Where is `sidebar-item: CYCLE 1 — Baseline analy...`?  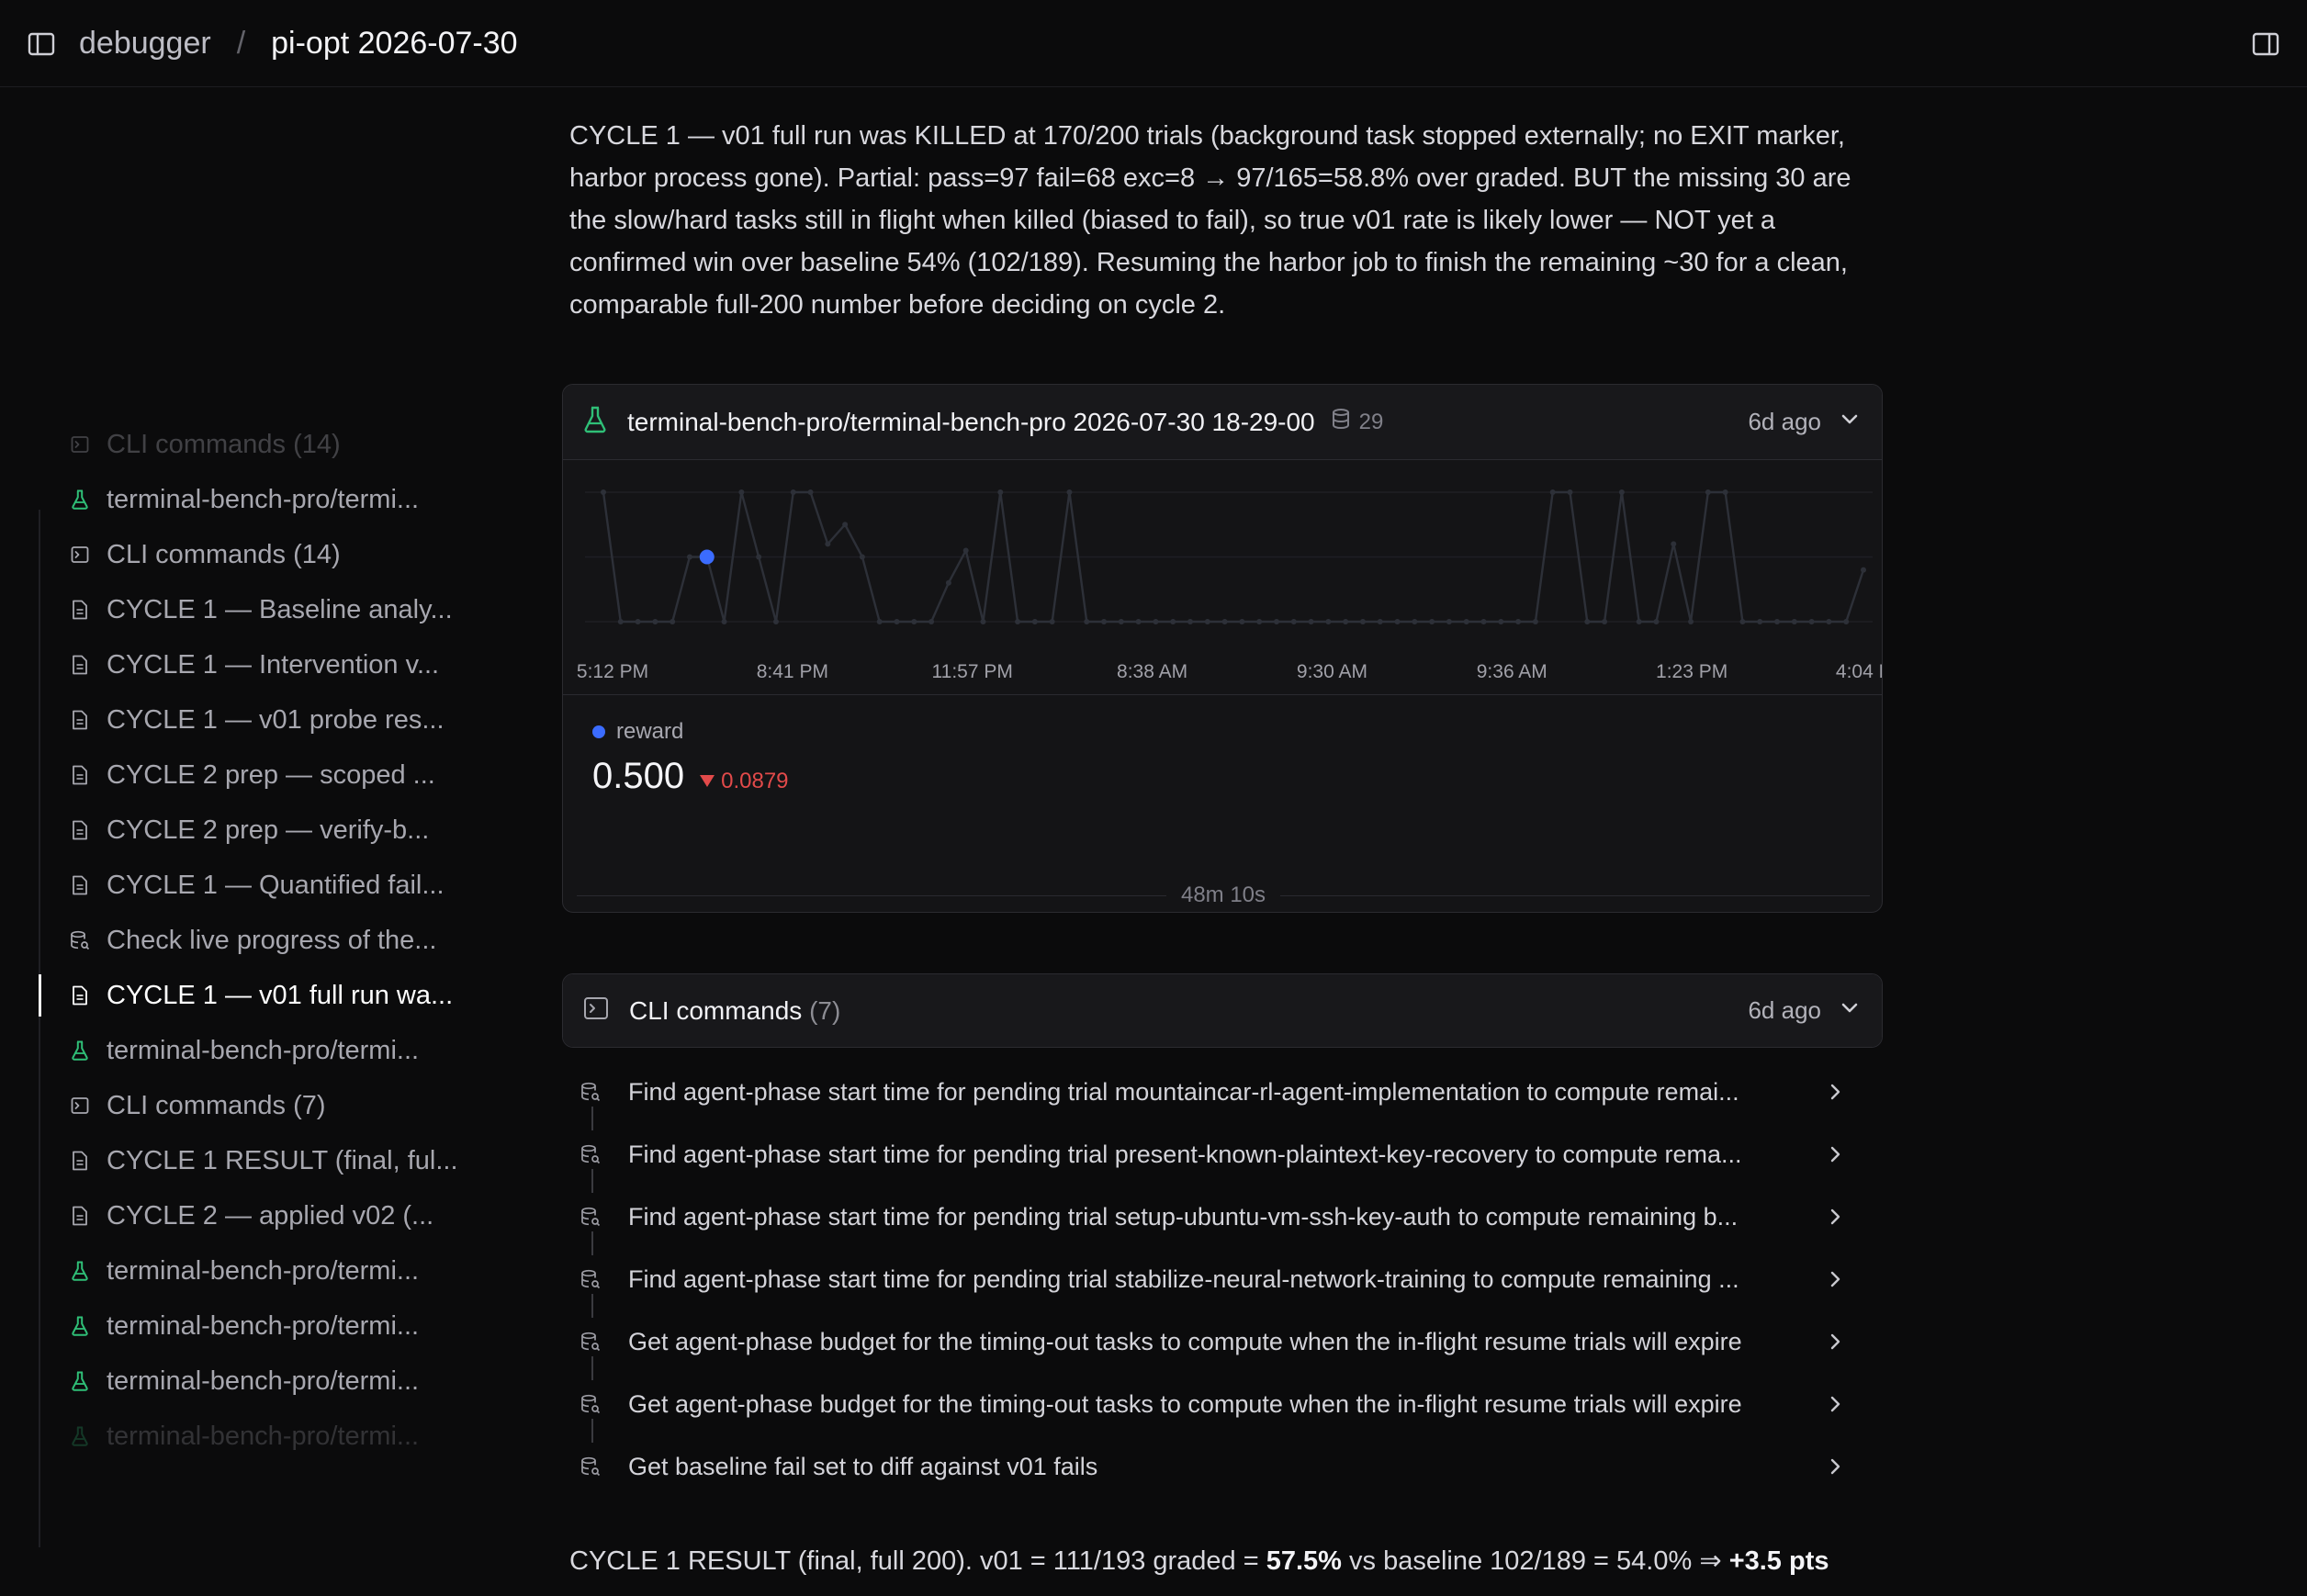
sidebar-item: CYCLE 1 — Baseline analy... is located at coordinates (277, 609).